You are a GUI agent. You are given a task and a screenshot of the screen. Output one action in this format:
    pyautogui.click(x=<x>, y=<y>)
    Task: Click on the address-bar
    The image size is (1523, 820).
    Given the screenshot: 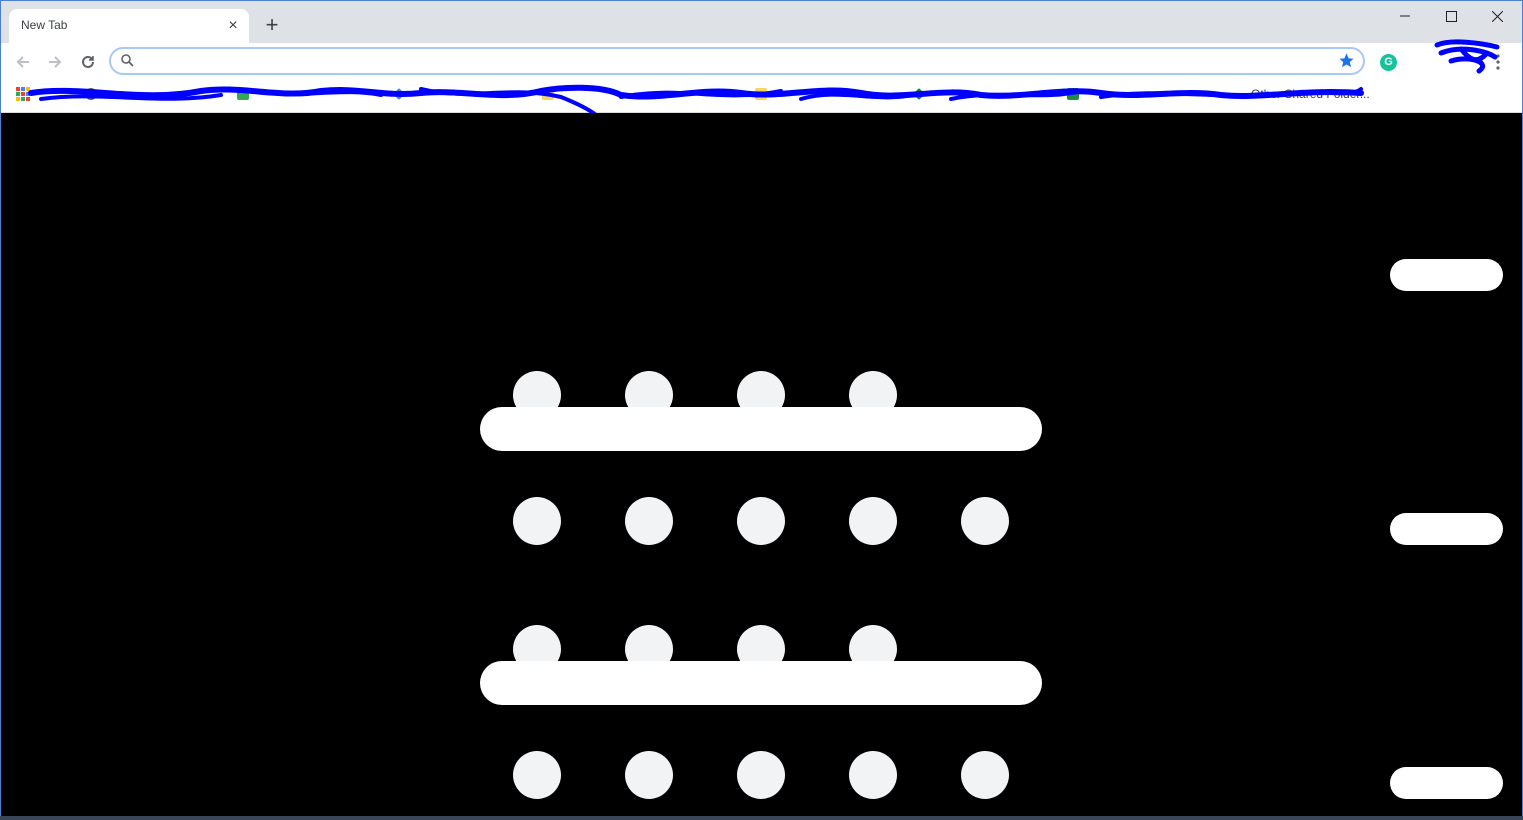 What is the action you would take?
    pyautogui.click(x=737, y=61)
    